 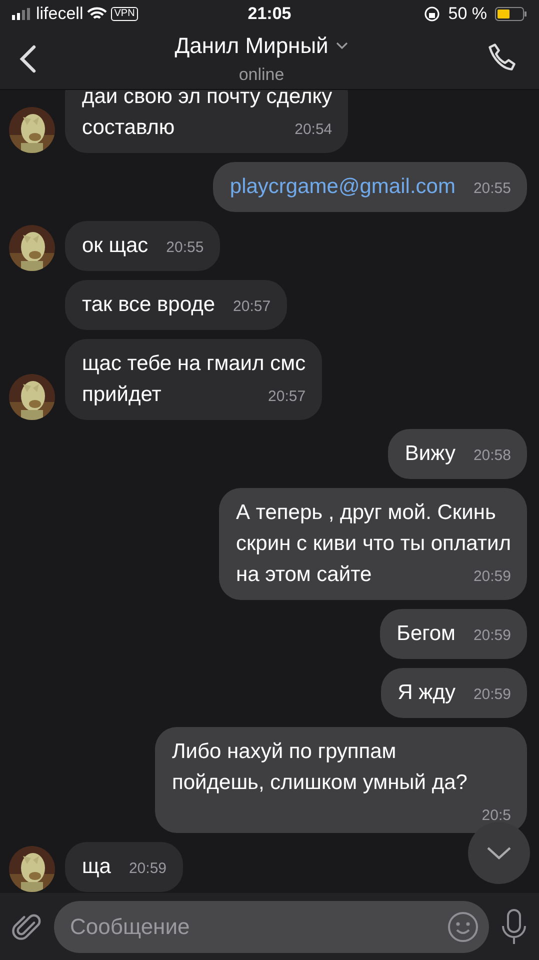 I want to click on wifi-icon, so click(x=97, y=14).